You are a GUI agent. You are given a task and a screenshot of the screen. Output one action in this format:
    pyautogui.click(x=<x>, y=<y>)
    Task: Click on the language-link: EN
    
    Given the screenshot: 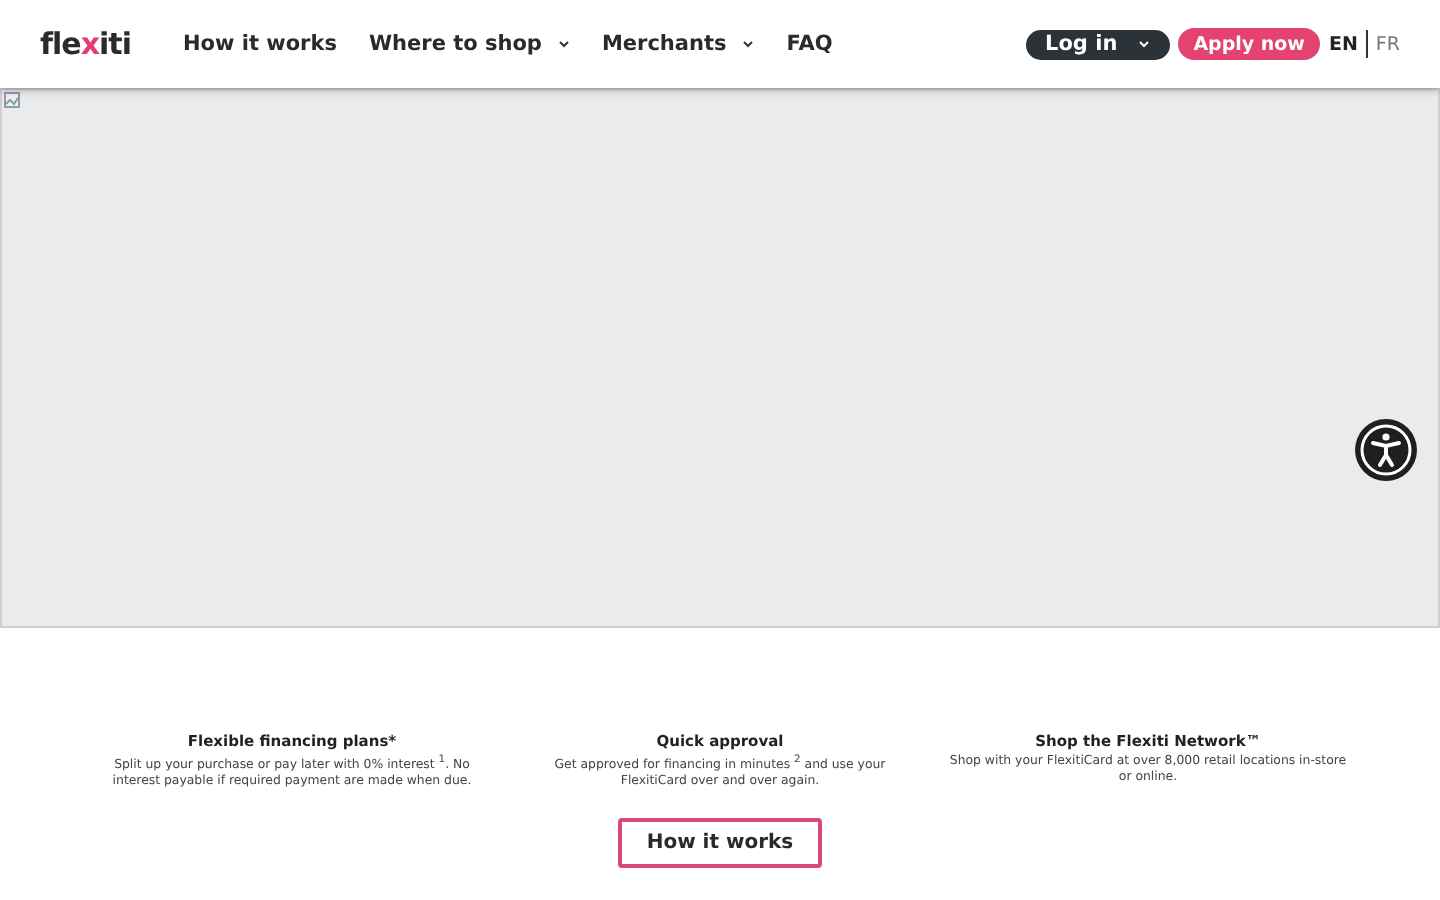 What is the action you would take?
    pyautogui.click(x=1343, y=44)
    